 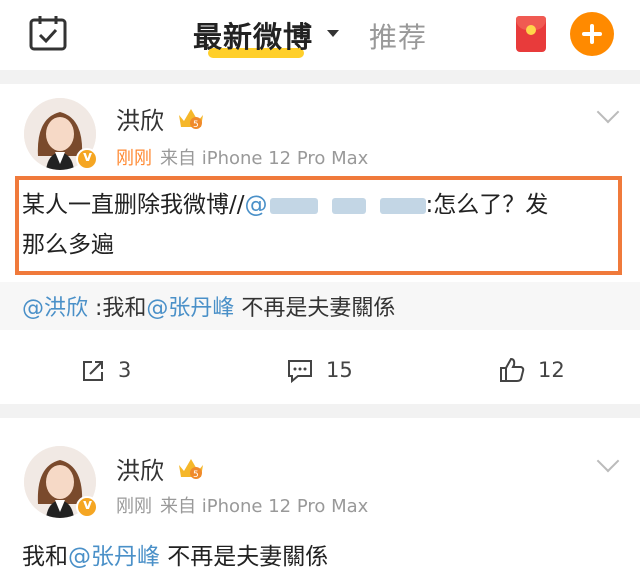 I want to click on repost-icon, so click(x=93, y=371).